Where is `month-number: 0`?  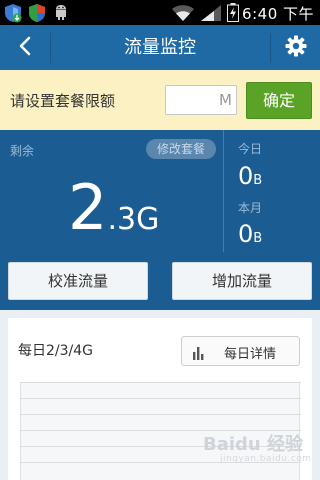 month-number: 0 is located at coordinates (246, 234).